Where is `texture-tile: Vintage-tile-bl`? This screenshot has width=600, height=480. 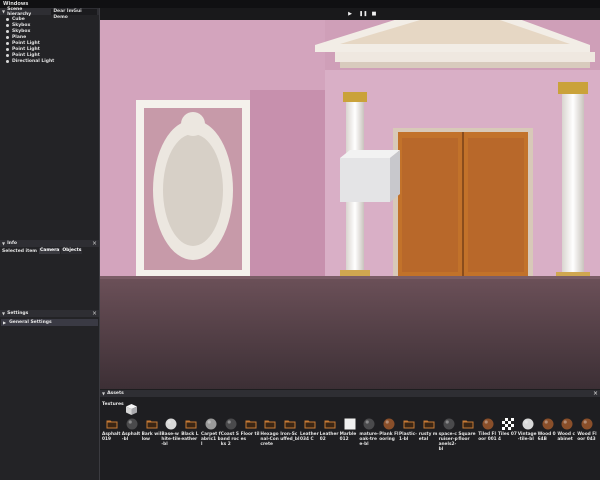
texture-tile: Vintage-tile-bl is located at coordinates (528, 430).